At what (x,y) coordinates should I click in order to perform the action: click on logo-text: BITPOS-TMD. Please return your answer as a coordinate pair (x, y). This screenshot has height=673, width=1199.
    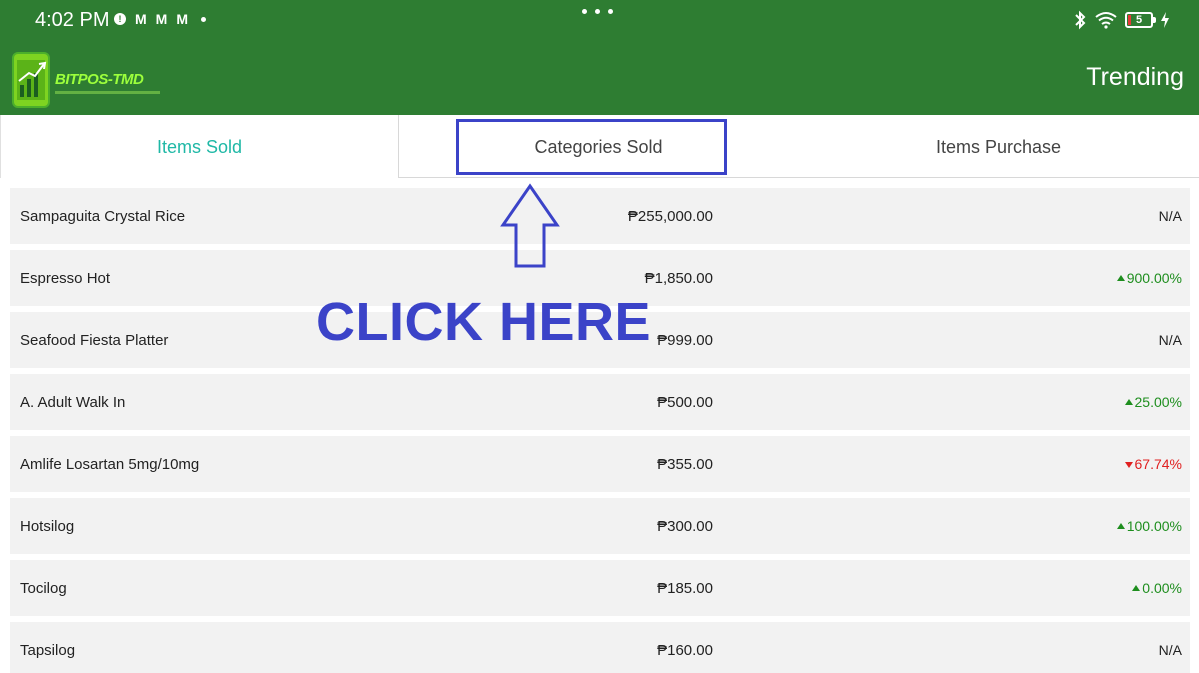
    Looking at the image, I should click on (99, 79).